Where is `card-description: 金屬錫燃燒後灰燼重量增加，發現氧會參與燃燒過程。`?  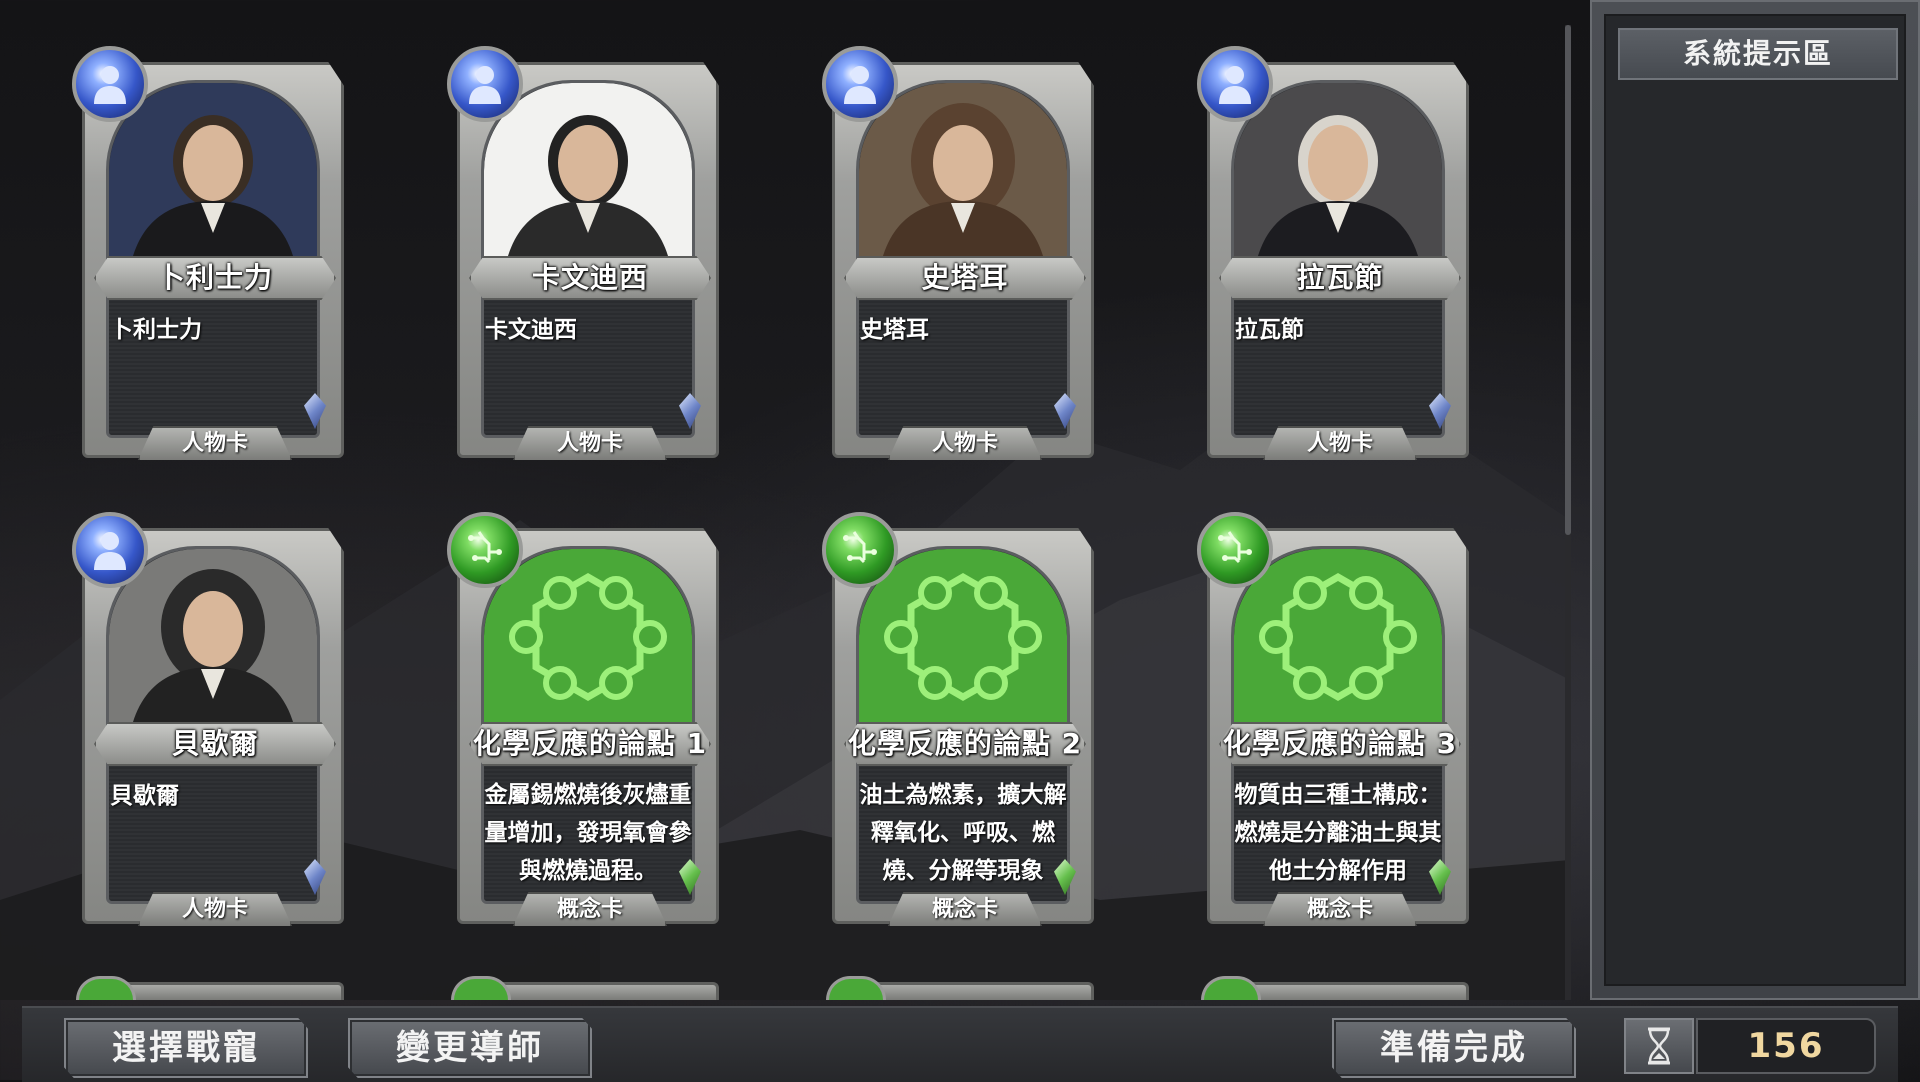
card-description: 金屬錫燃燒後灰燼重量增加，發現氧會參與燃燒過程。 is located at coordinates (588, 833).